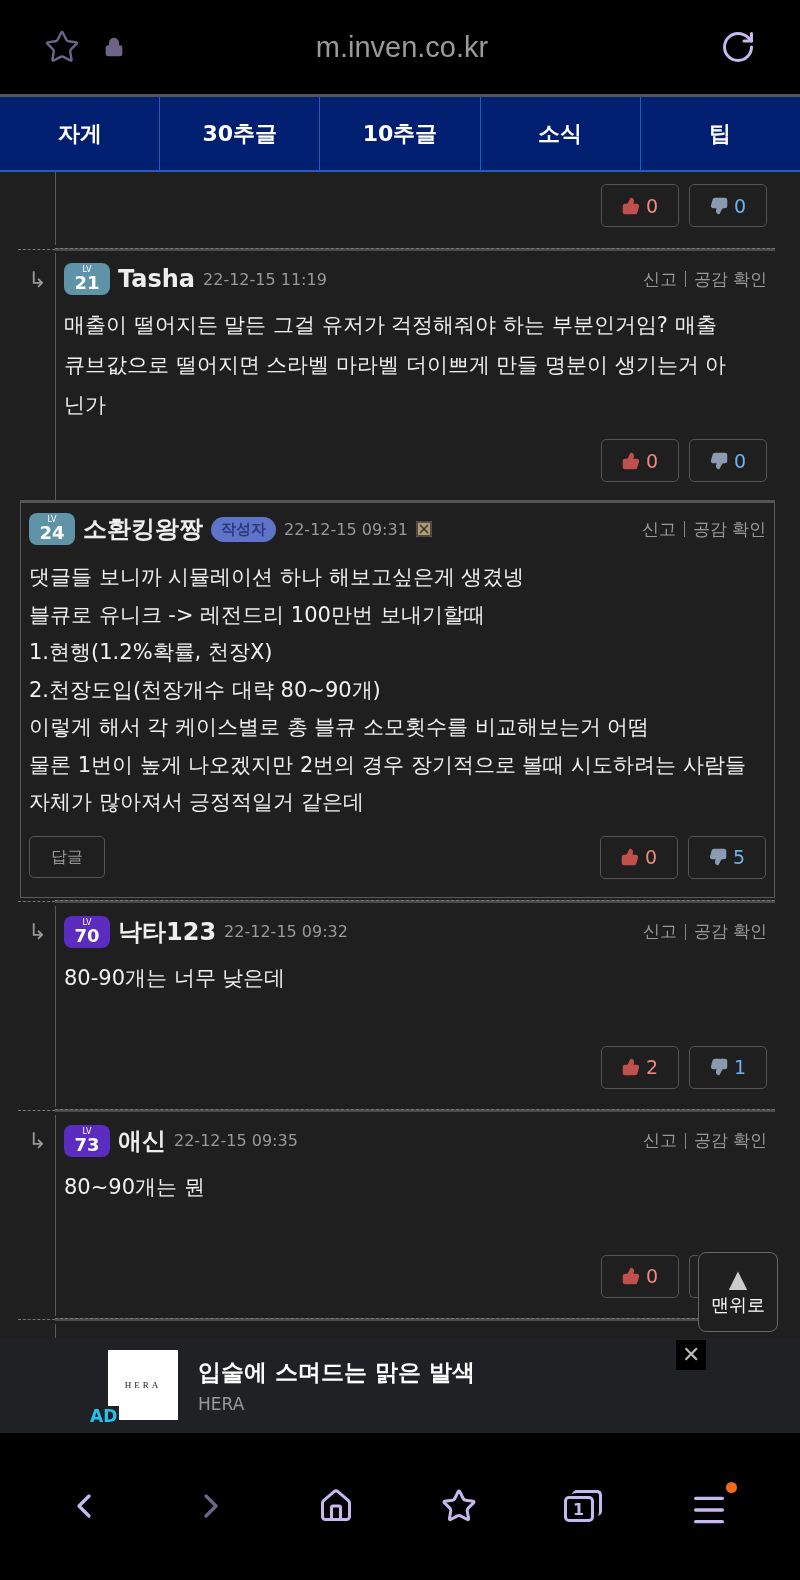 This screenshot has width=800, height=1580. Describe the element at coordinates (423, 529) in the screenshot. I see `broken-image-icon` at that location.